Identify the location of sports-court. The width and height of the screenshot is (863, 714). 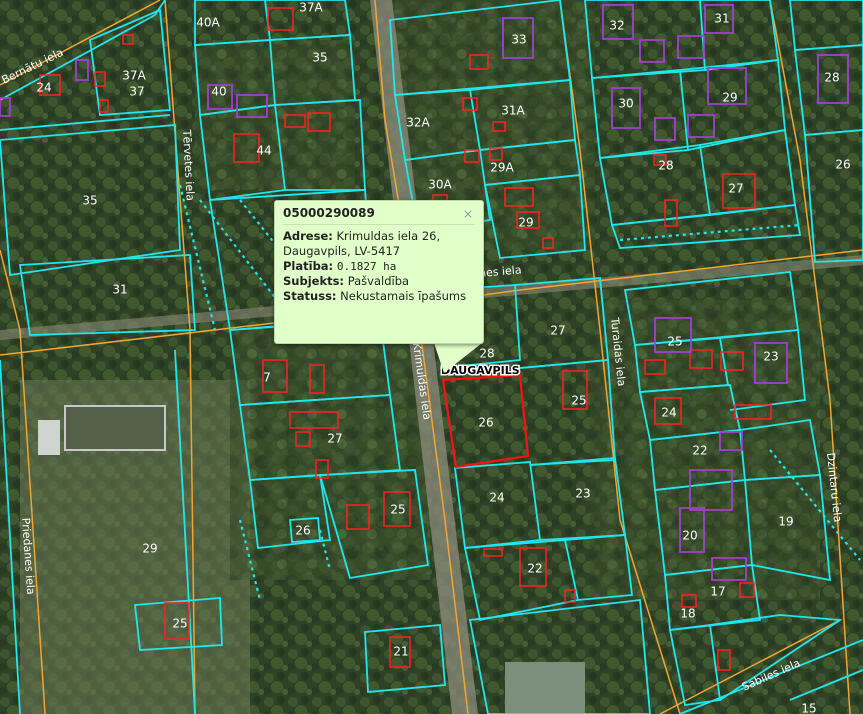
(545, 688).